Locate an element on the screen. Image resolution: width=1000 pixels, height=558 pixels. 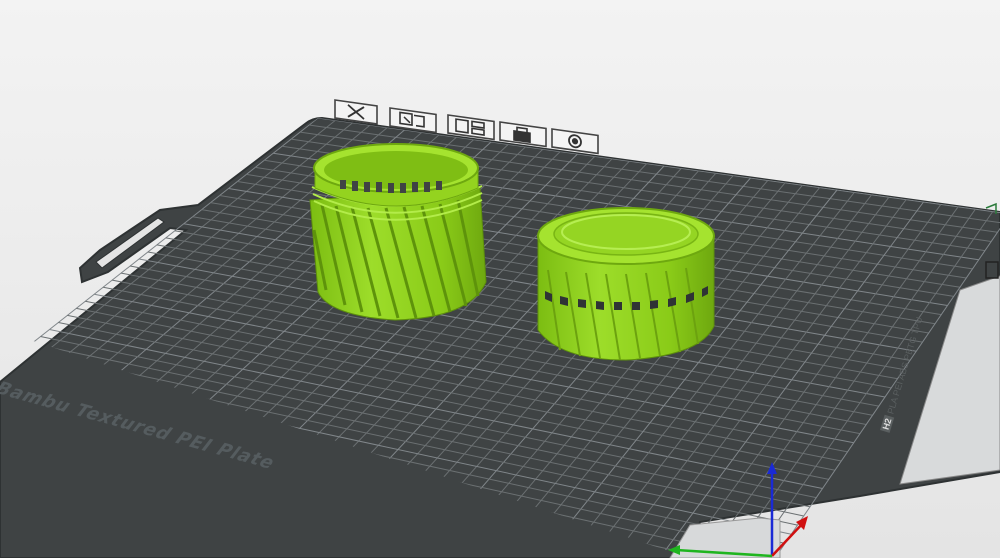
plate-settings-button is located at coordinates (575, 141).